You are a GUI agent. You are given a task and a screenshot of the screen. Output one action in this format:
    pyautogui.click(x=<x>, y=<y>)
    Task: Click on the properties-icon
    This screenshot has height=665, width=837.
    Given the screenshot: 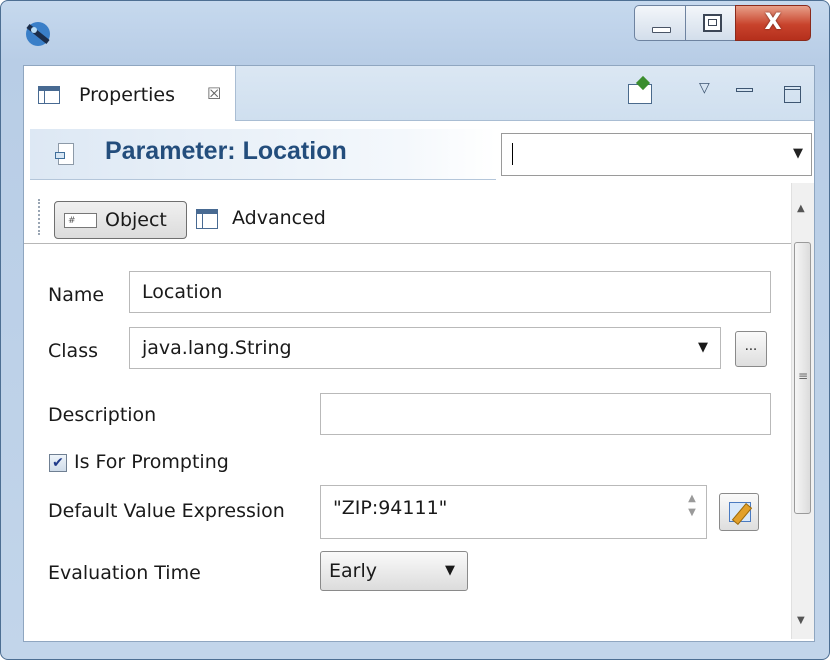 What is the action you would take?
    pyautogui.click(x=49, y=95)
    